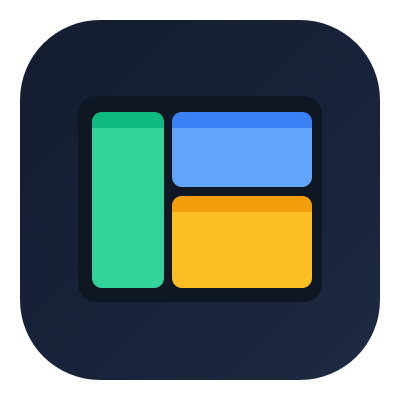  What do you see at coordinates (242, 149) in the screenshot?
I see `blue-panel` at bounding box center [242, 149].